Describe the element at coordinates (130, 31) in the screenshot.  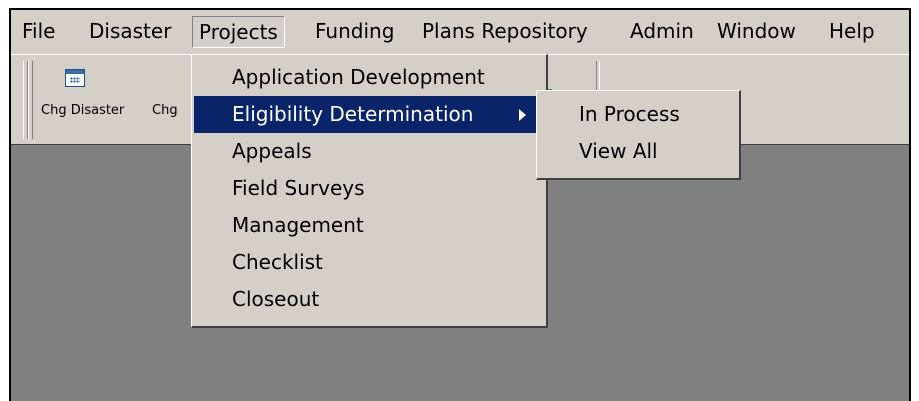
I see `menu-disaster: Disaster` at that location.